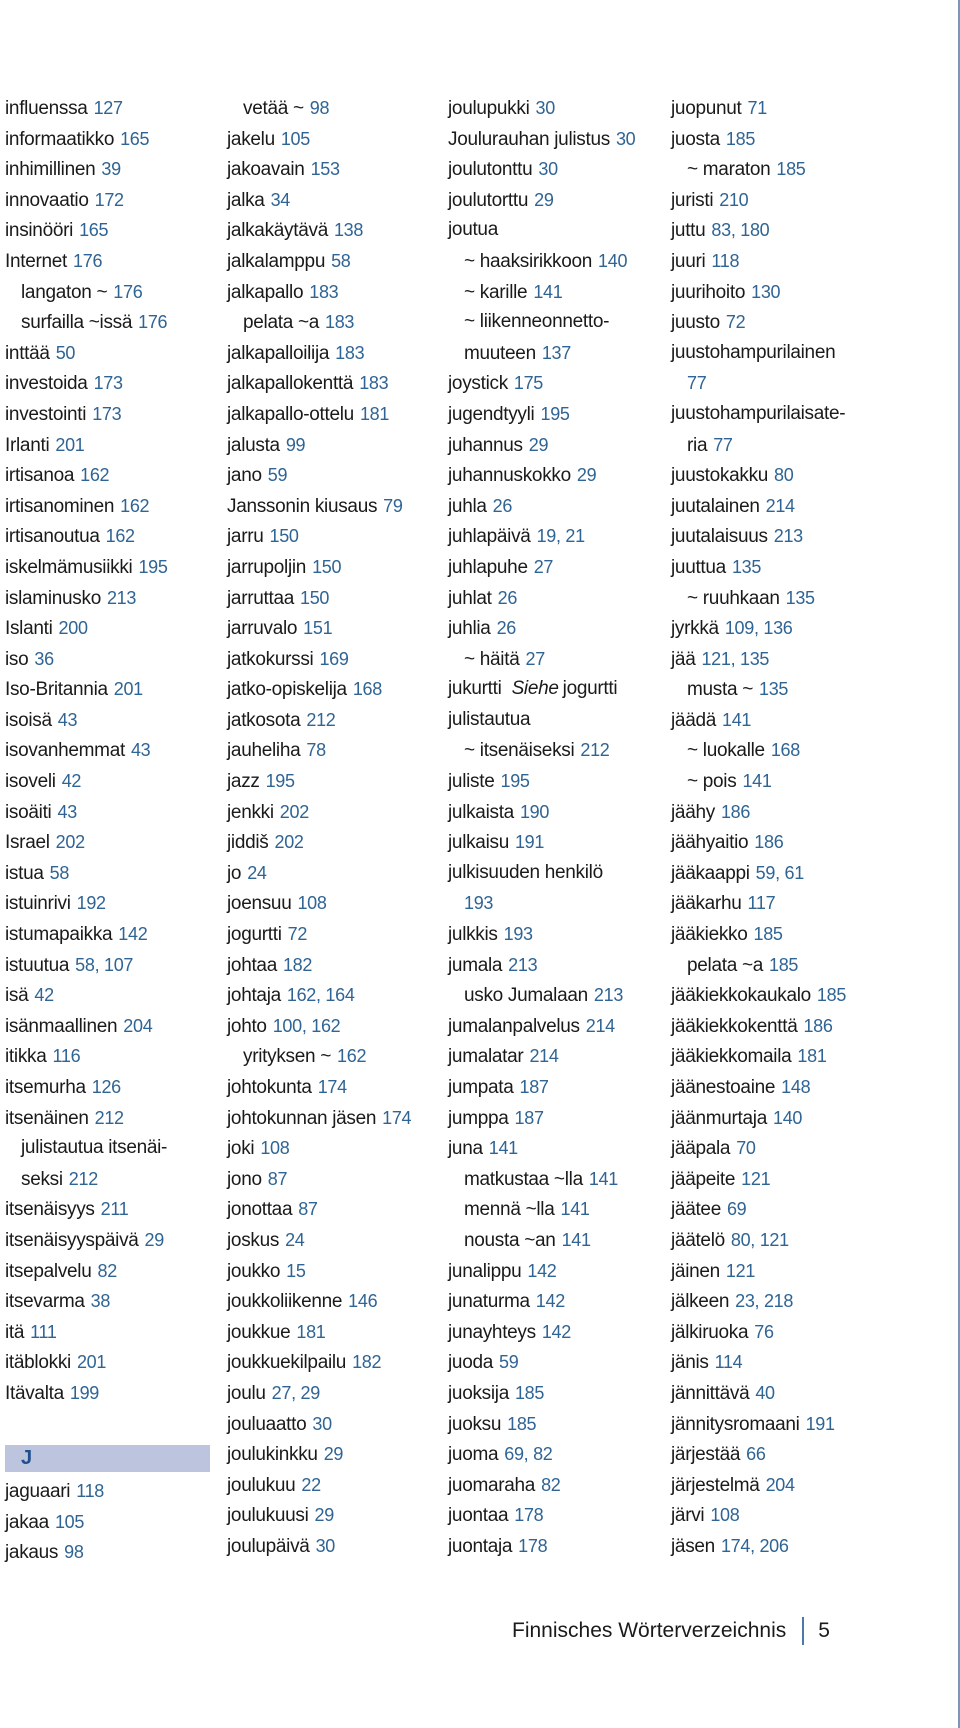 The image size is (960, 1728). I want to click on entry-term: ~ karille, so click(496, 292).